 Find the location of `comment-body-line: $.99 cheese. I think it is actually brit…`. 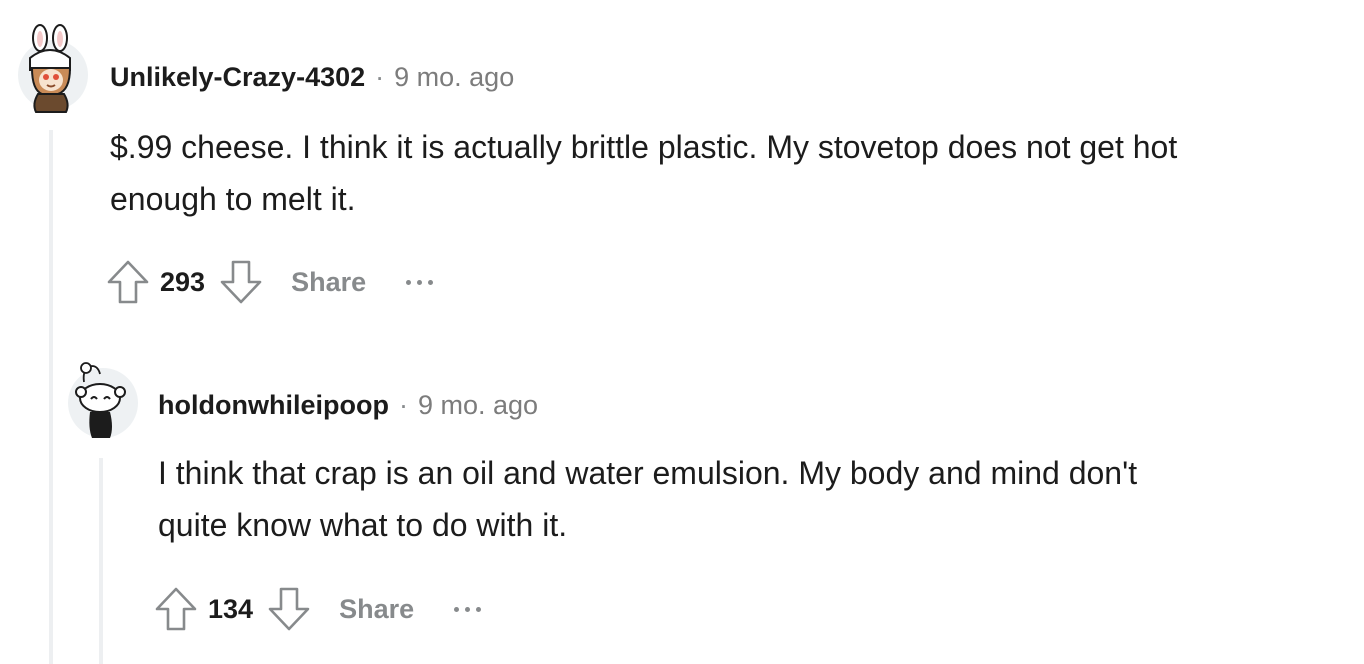

comment-body-line: $.99 cheese. I think it is actually brit… is located at coordinates (644, 147).